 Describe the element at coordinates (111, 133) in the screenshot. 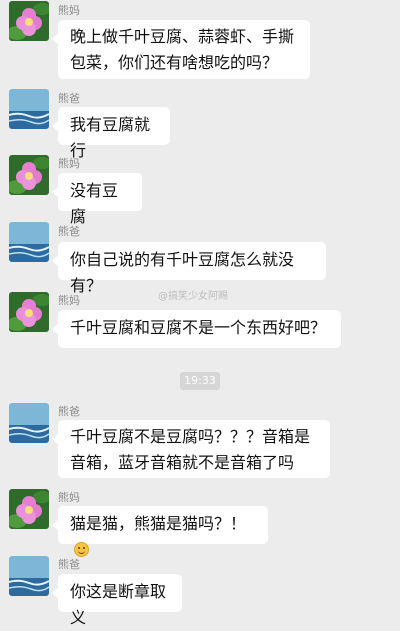

I see `message-bubble: 我有豆腐就行` at that location.